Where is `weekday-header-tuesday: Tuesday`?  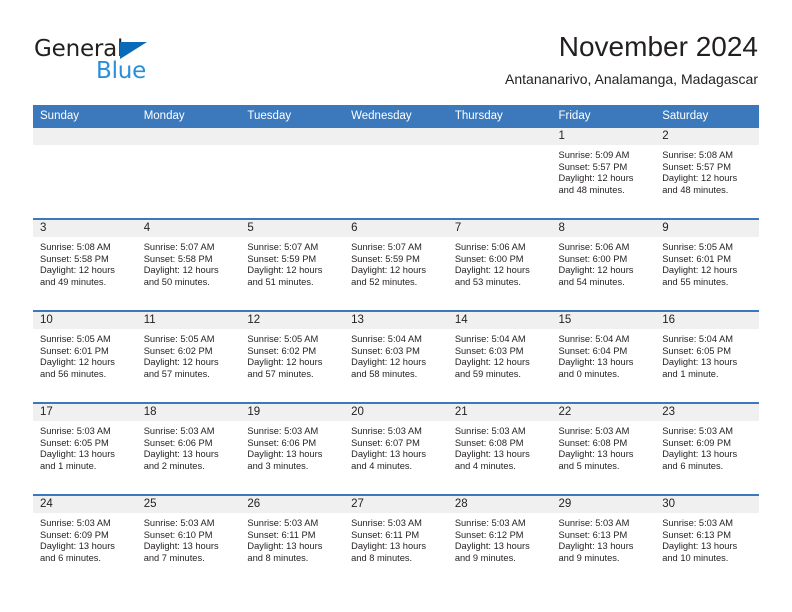
weekday-header-tuesday: Tuesday is located at coordinates (292, 116).